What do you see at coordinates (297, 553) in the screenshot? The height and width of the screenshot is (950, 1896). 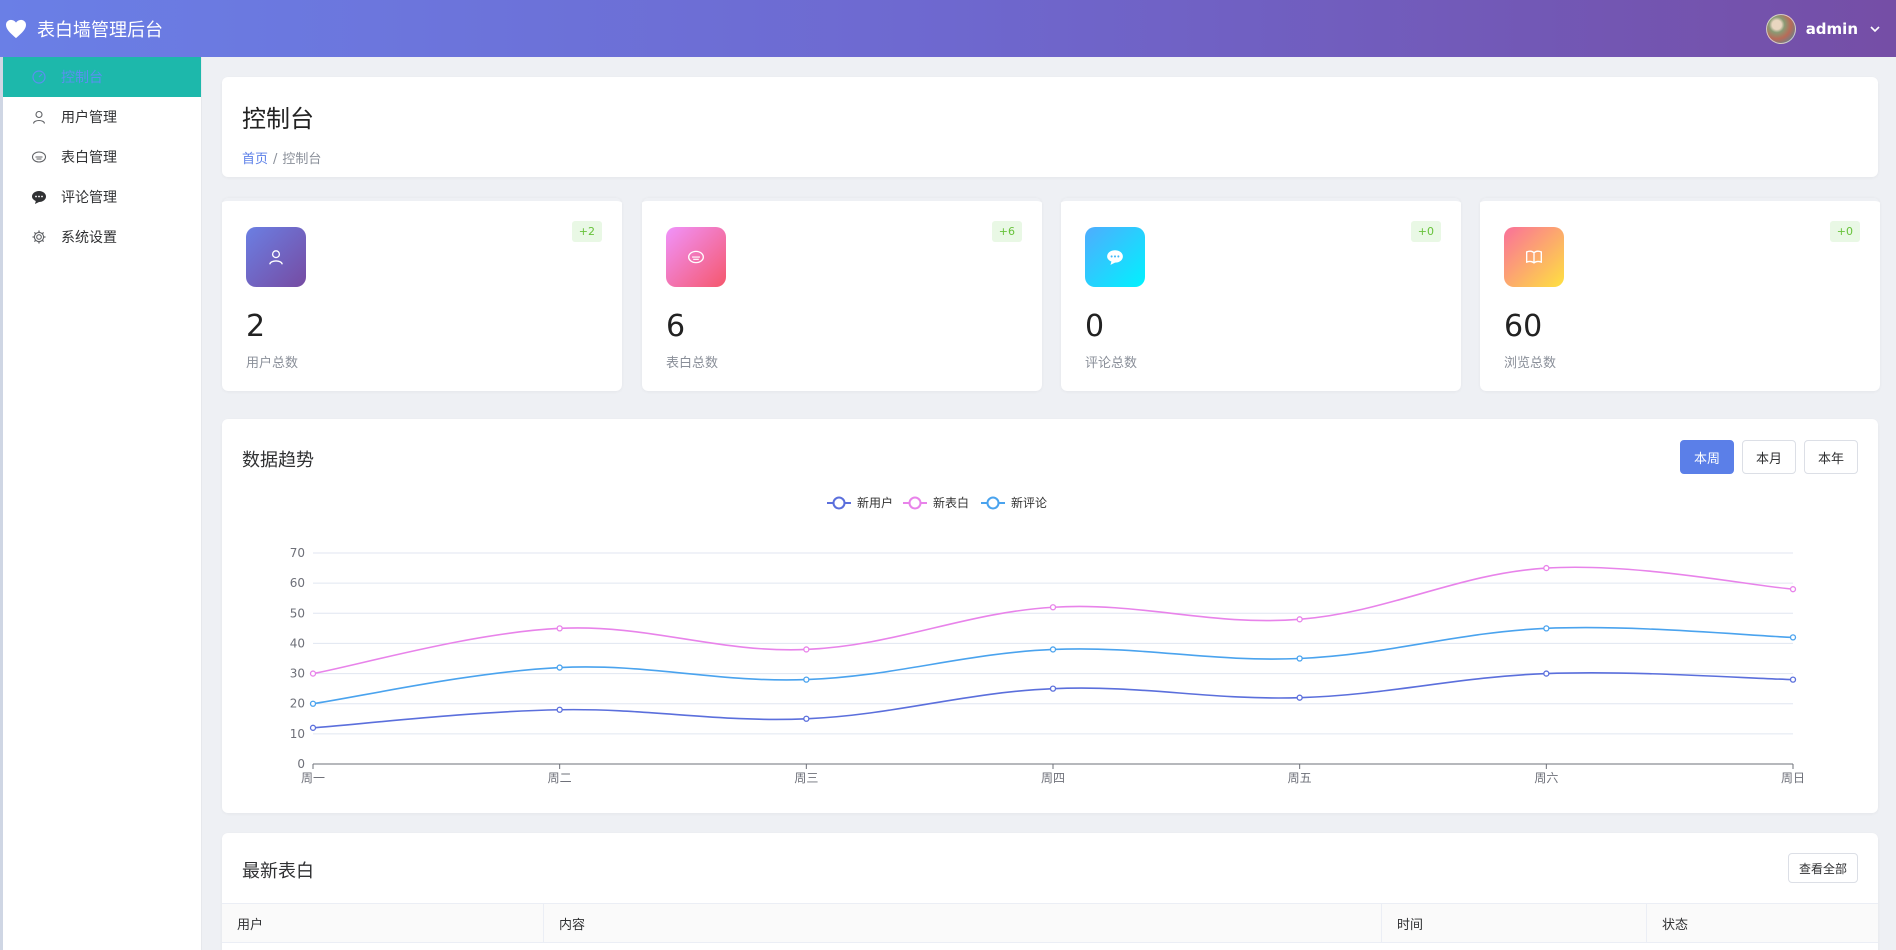 I see `y-tick-label: 70` at bounding box center [297, 553].